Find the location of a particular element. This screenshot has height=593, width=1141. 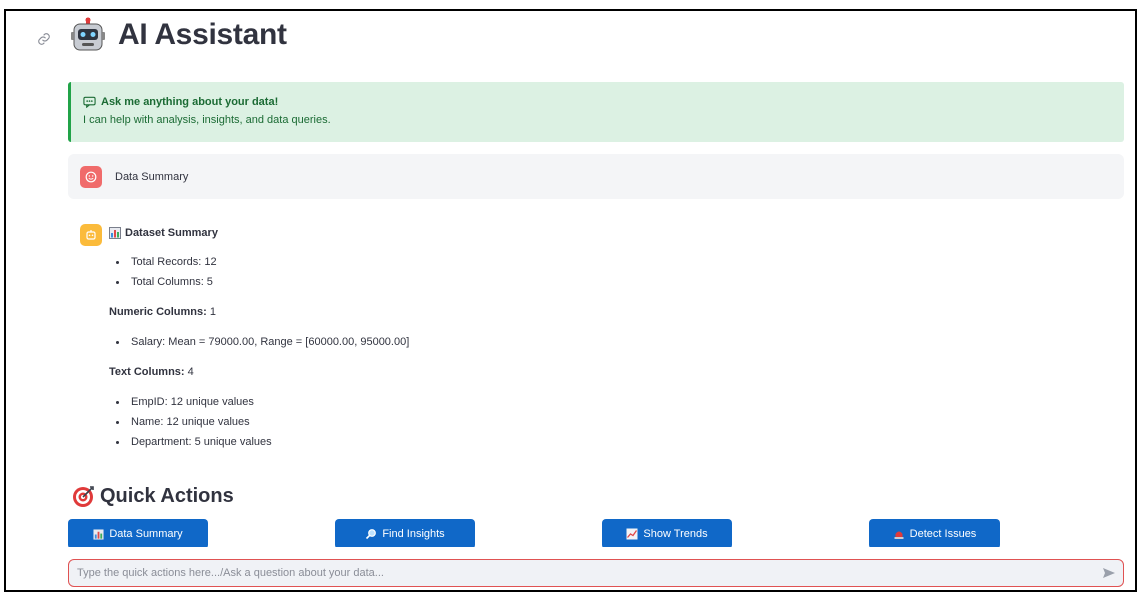

trend-chart-icon is located at coordinates (632, 534).